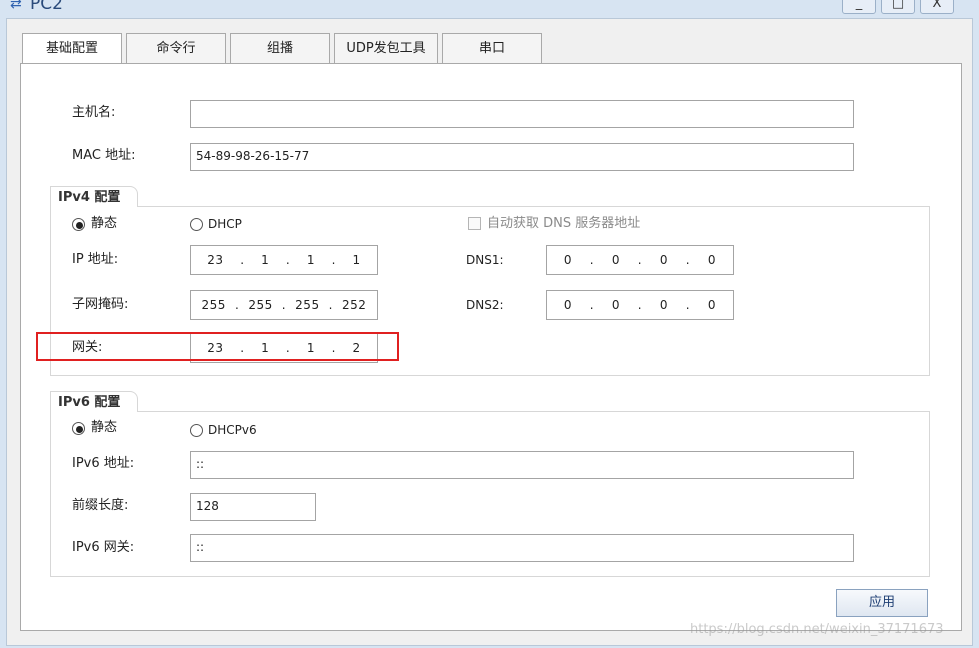 Image resolution: width=979 pixels, height=648 pixels. Describe the element at coordinates (616, 260) in the screenshot. I see `dns1-octet-2: 0` at that location.